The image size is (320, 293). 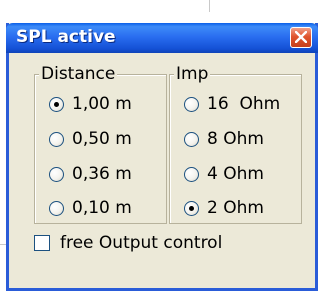 I want to click on distance-group-label: Distance, so click(x=78, y=74).